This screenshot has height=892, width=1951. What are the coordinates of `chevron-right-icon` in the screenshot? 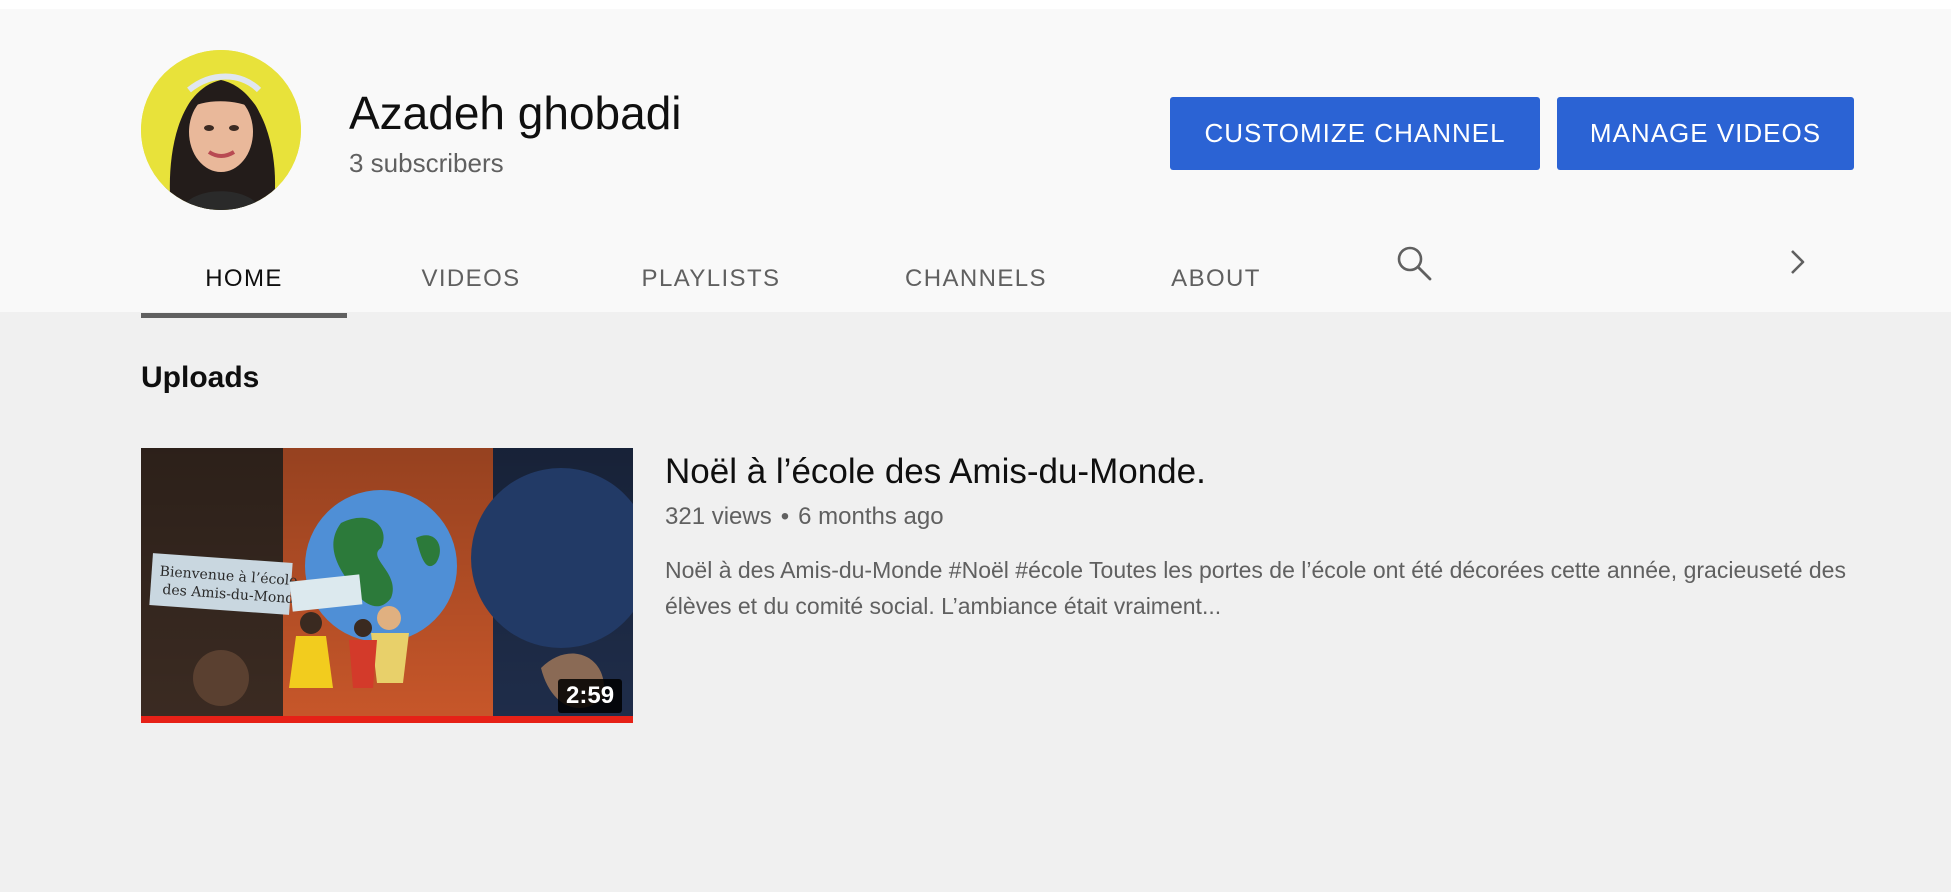 It's located at (1797, 262).